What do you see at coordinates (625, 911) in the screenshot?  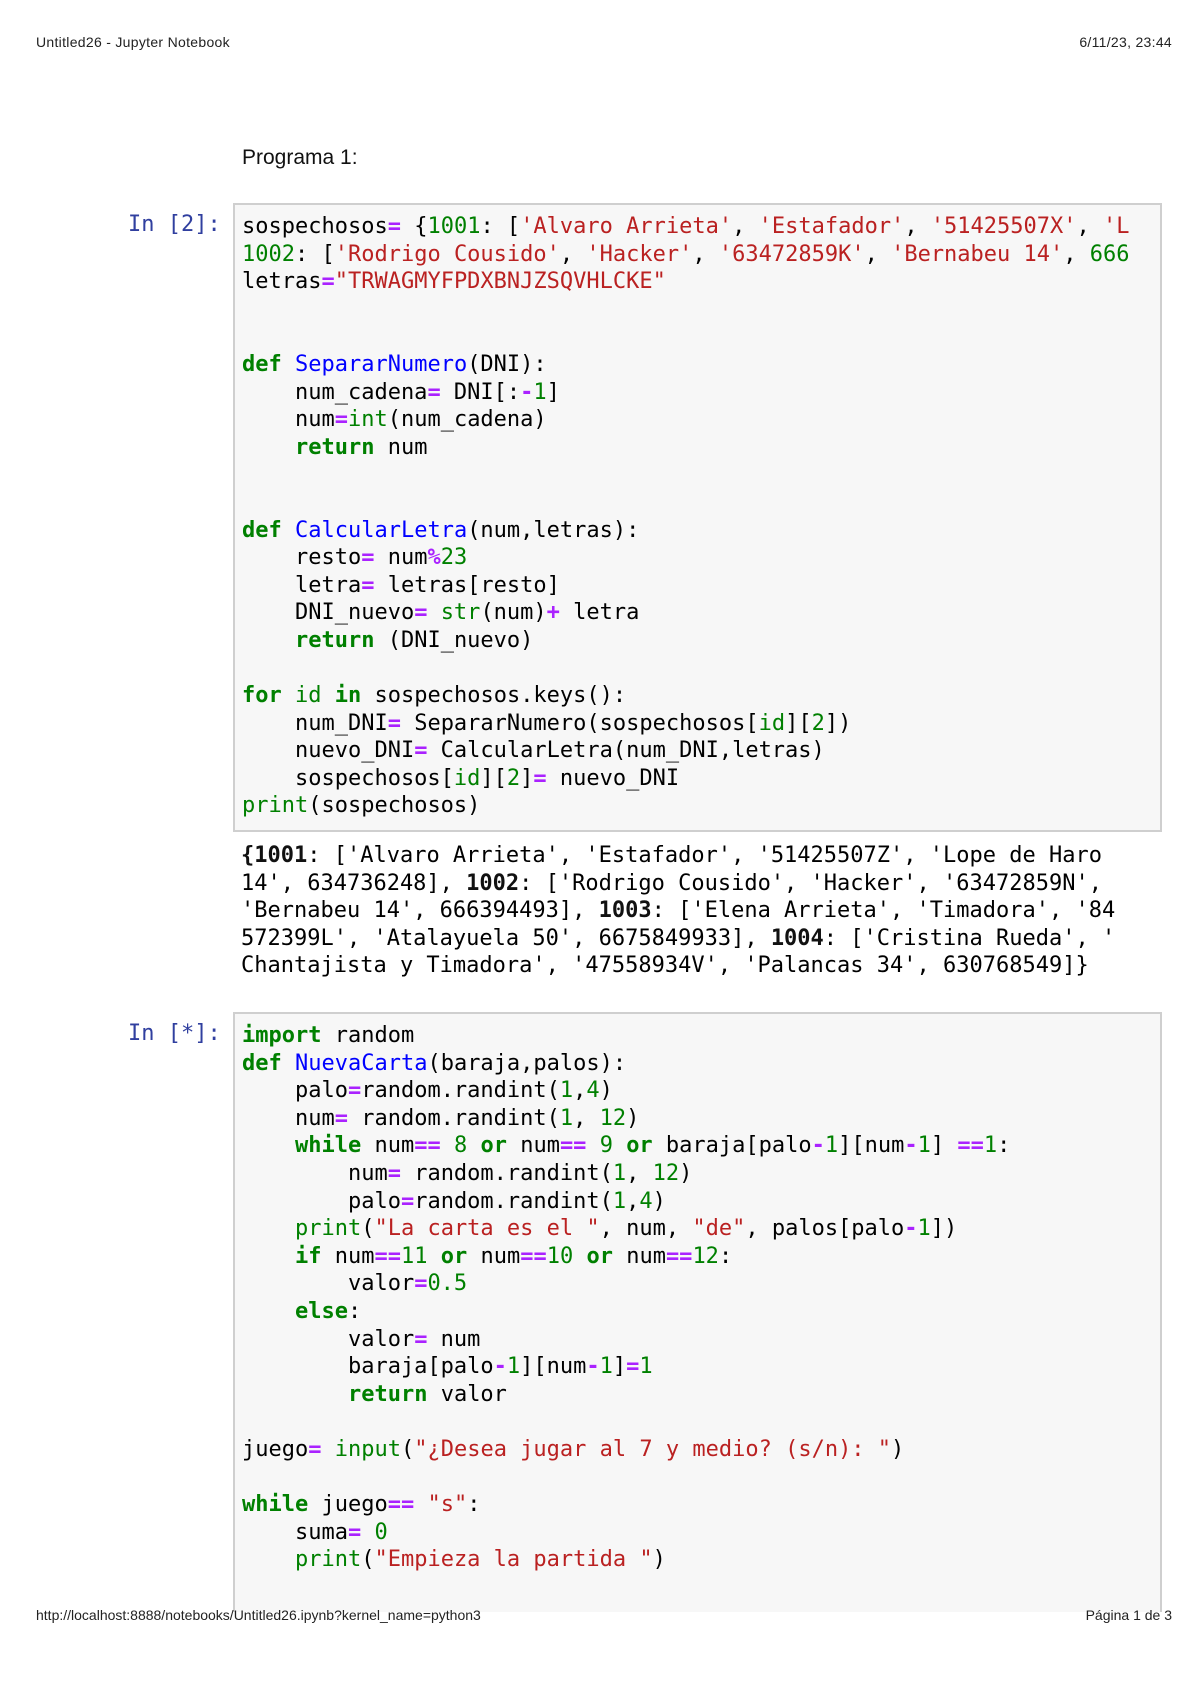 I see `code-token: 1003` at bounding box center [625, 911].